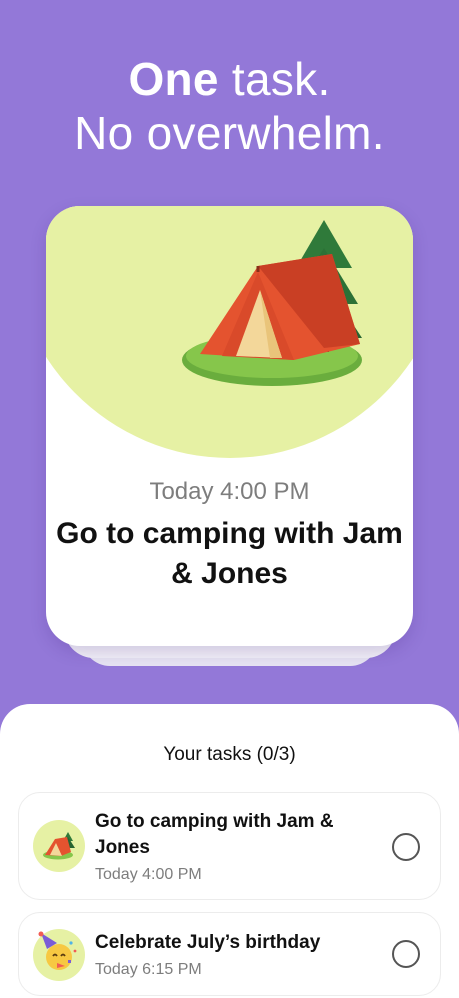  I want to click on task-item: Celebrate July’s birthday Today 6:15 PM, so click(229, 954).